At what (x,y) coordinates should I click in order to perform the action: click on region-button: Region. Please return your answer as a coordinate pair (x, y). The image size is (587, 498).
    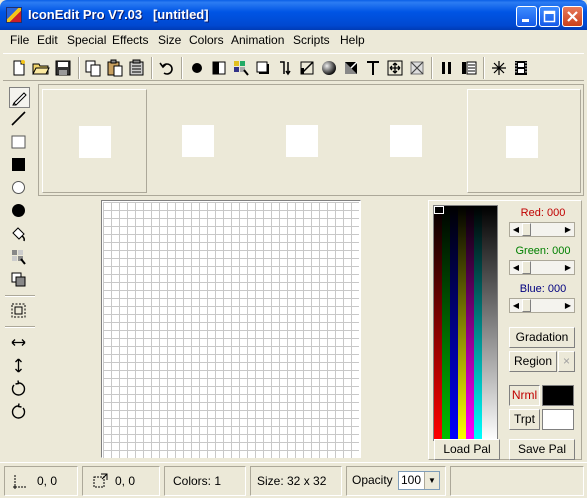
    Looking at the image, I should click on (533, 361).